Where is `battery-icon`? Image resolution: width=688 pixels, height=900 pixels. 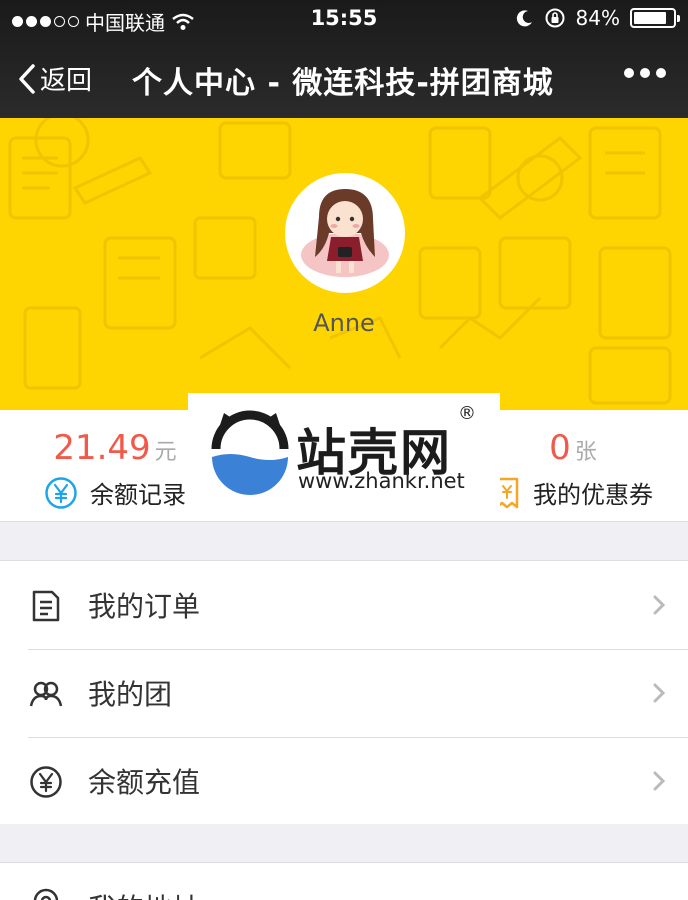 battery-icon is located at coordinates (655, 18).